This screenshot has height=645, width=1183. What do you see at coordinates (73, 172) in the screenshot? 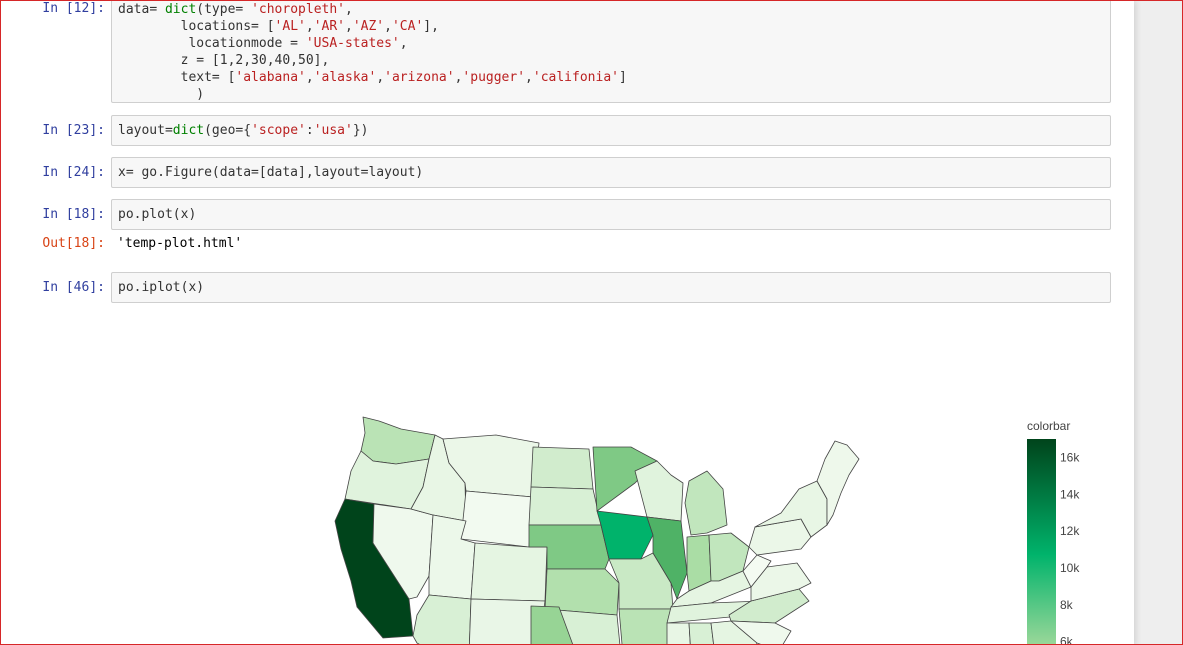
I see `input-prompt: In [24]:` at bounding box center [73, 172].